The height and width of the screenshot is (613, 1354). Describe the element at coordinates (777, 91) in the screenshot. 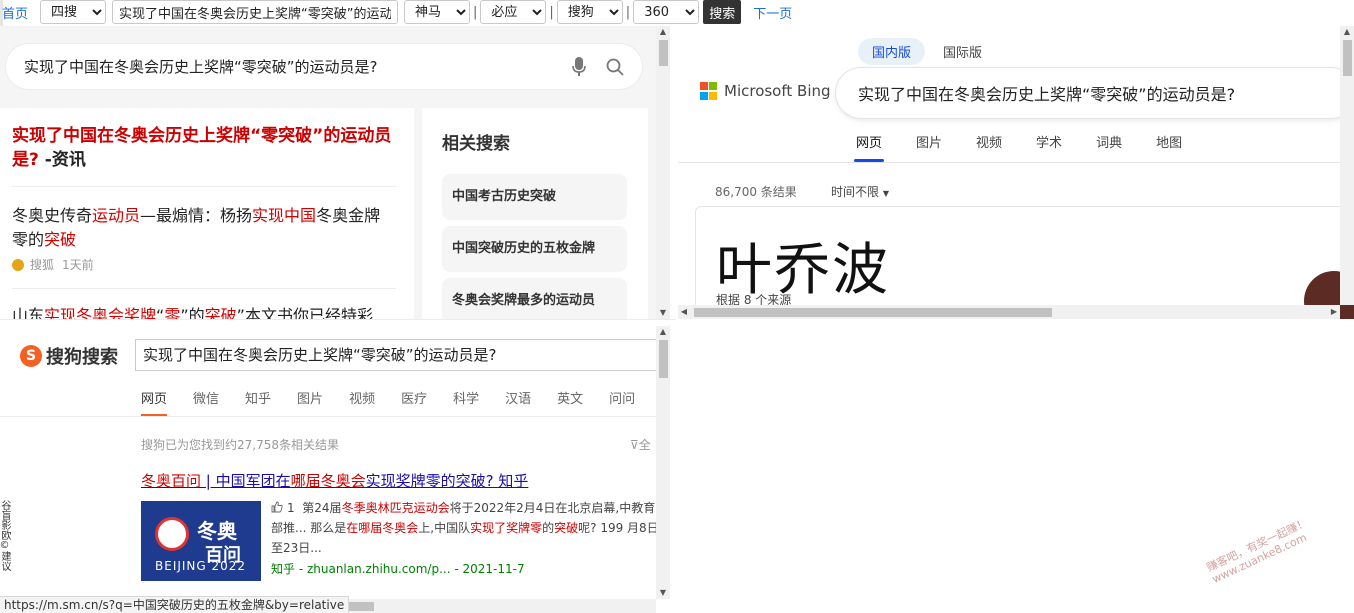

I see `bing-logo-text: Microsoft Bing` at that location.